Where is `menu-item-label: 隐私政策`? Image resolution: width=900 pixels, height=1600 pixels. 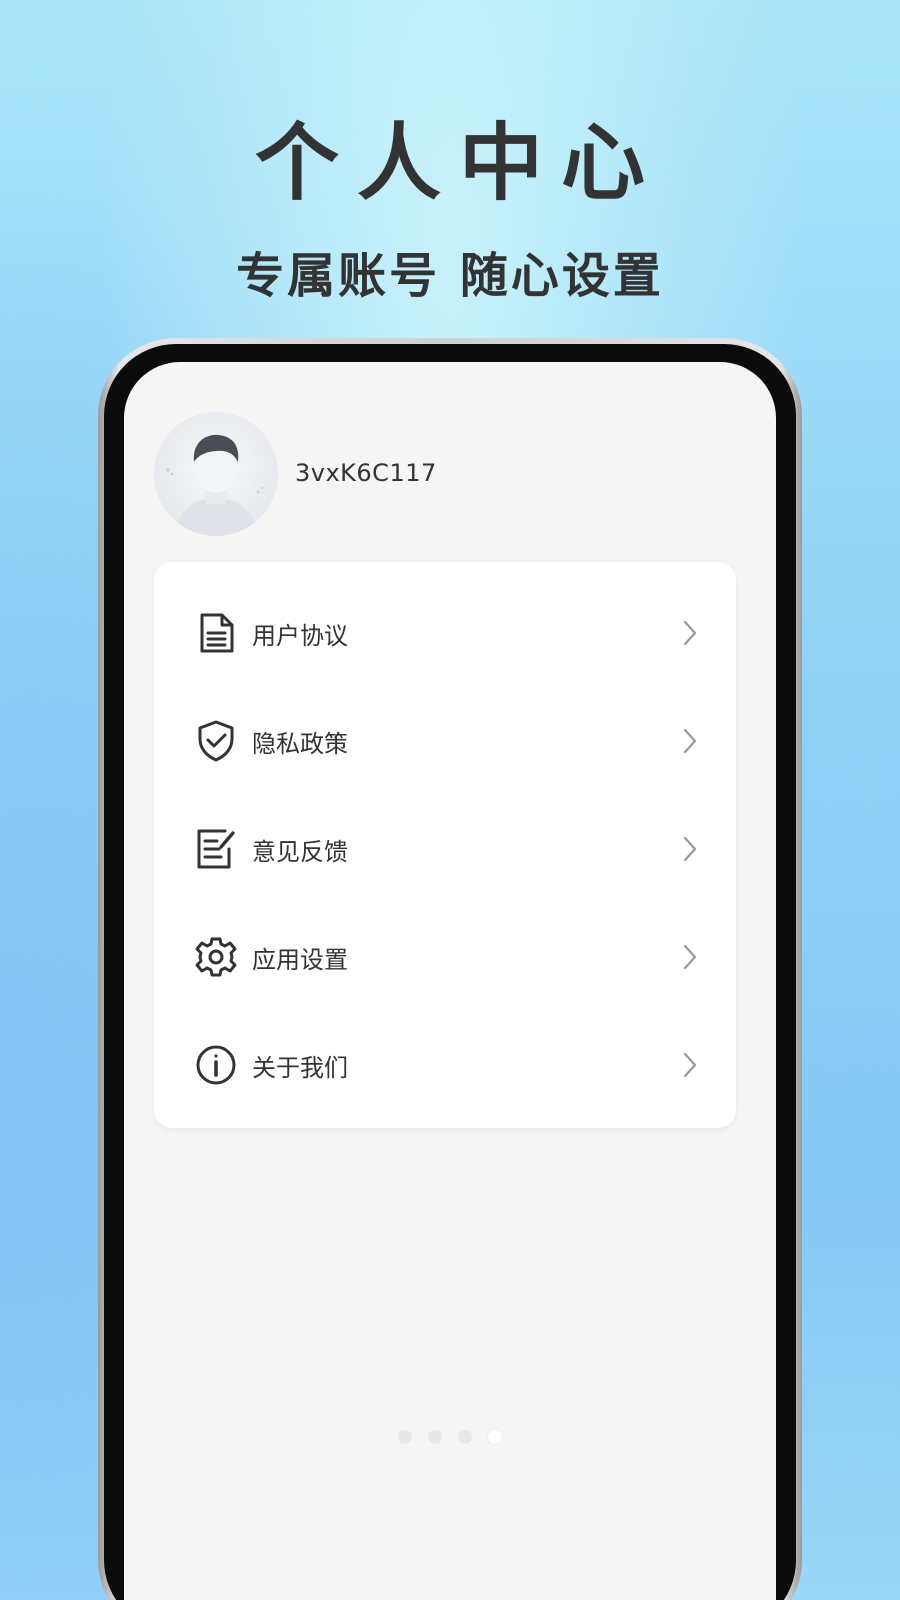 menu-item-label: 隐私政策 is located at coordinates (300, 743).